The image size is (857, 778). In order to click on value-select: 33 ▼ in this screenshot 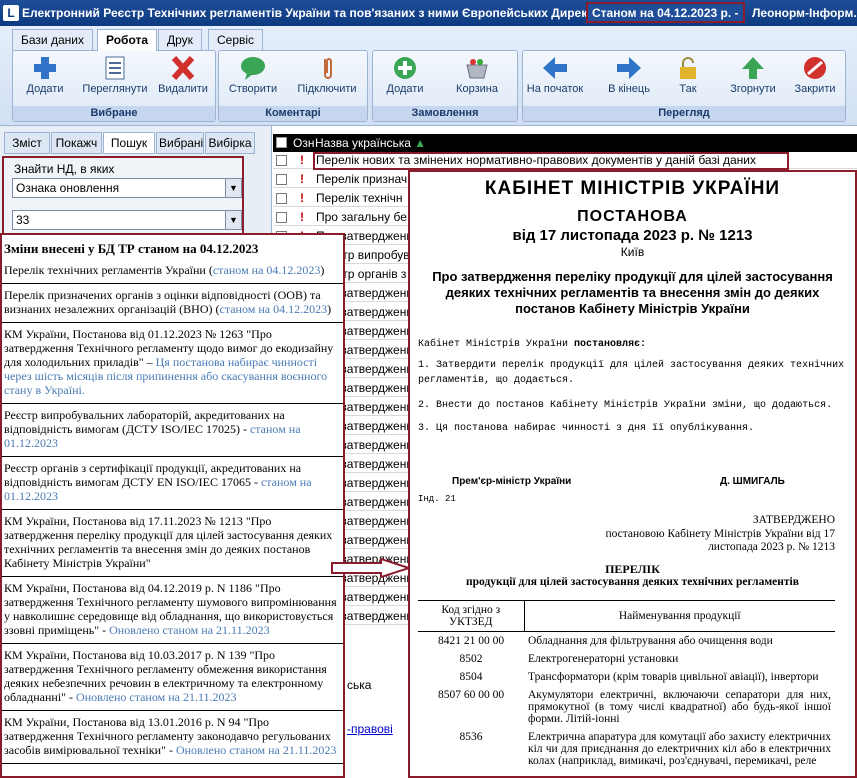, I will do `click(127, 220)`.